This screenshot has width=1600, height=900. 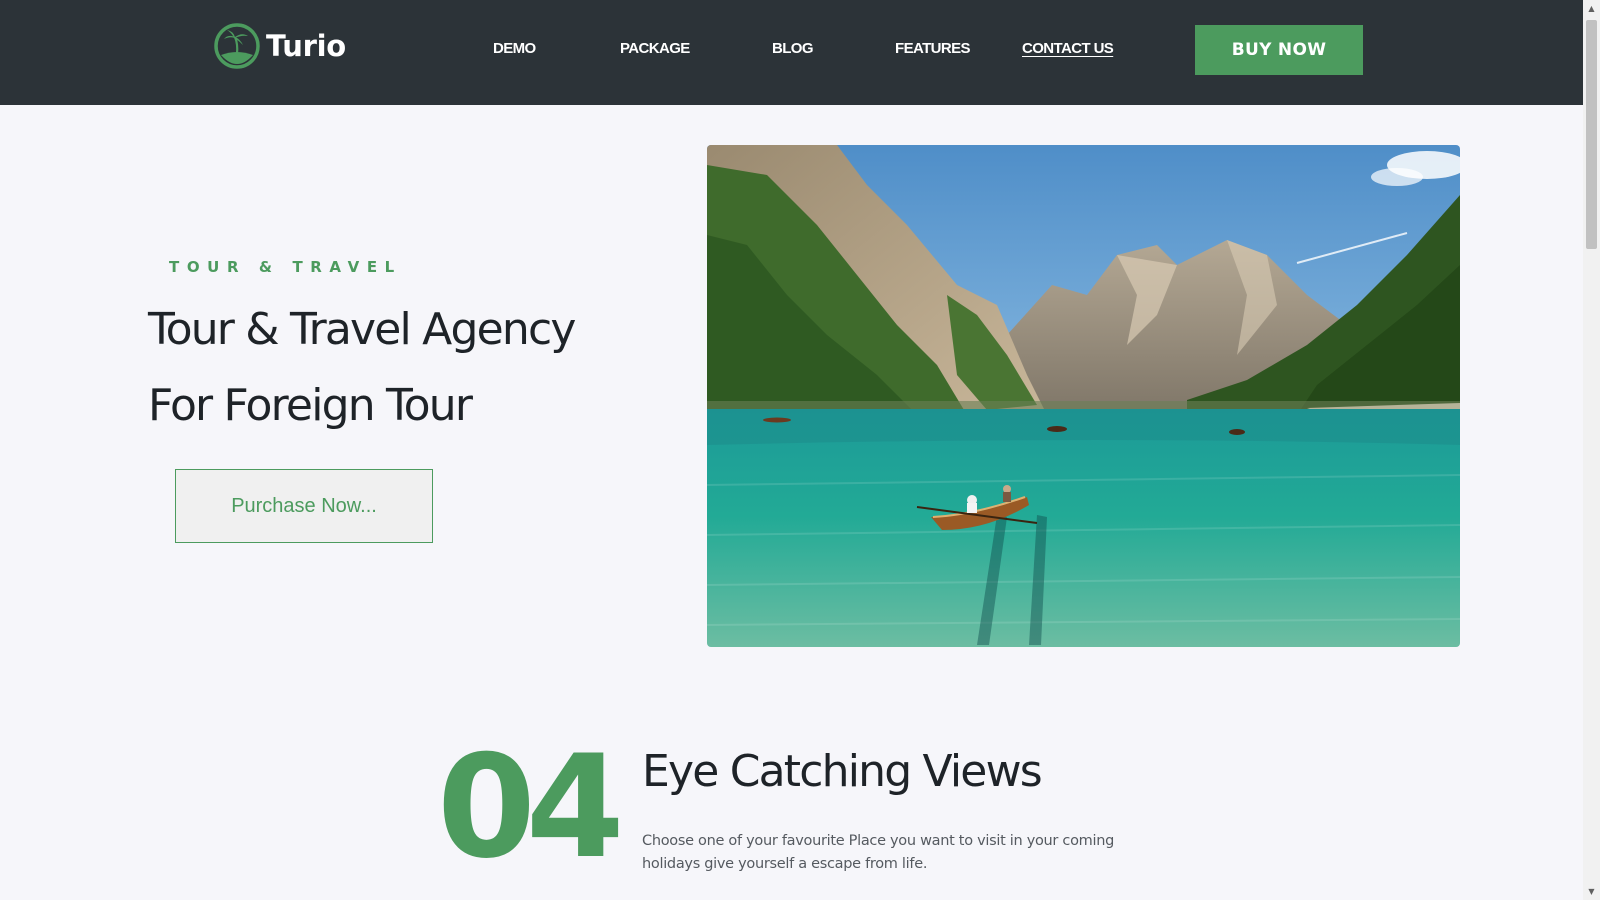 I want to click on hero-eyebrow: TOUR & TRAVEL, so click(x=285, y=267).